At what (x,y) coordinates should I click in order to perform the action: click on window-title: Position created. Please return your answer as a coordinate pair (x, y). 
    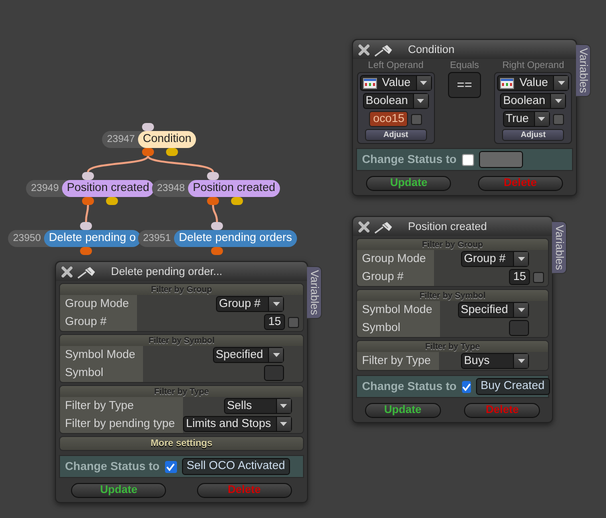
    Looking at the image, I should click on (447, 226).